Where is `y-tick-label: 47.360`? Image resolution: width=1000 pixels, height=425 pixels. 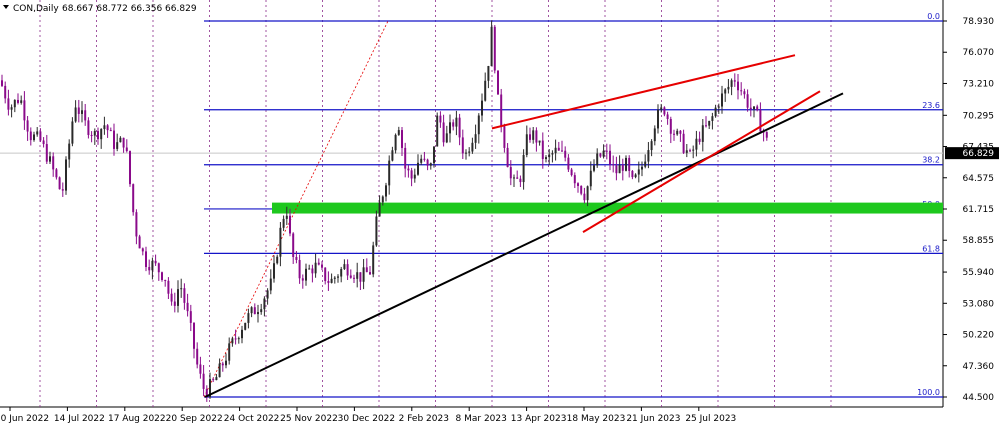
y-tick-label: 47.360 is located at coordinates (979, 367).